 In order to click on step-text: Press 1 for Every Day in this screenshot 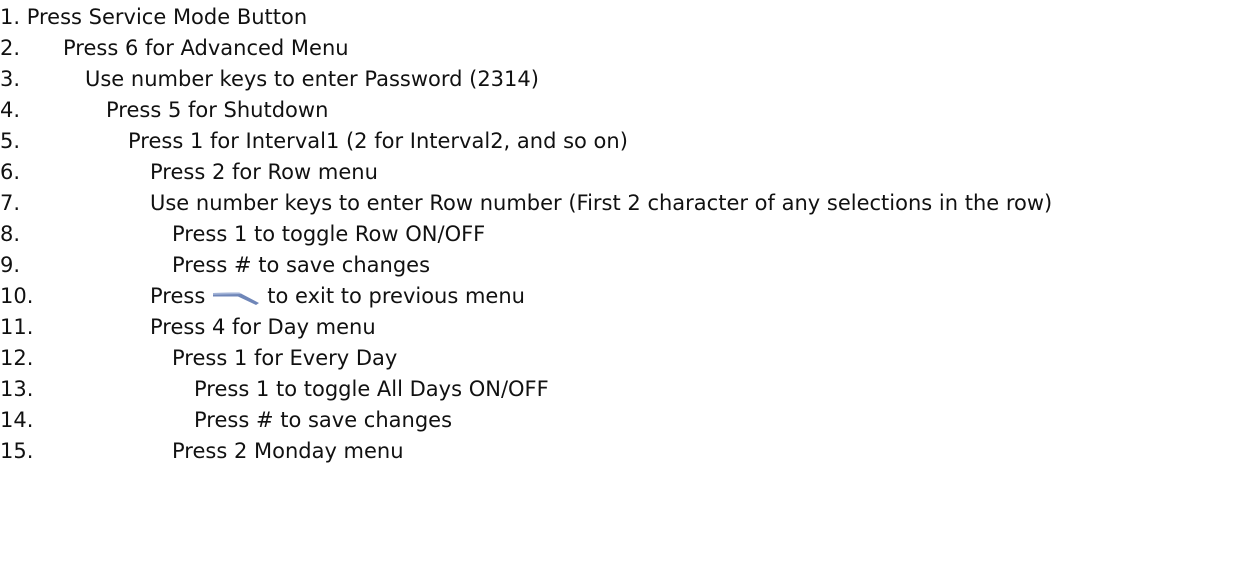, I will do `click(285, 358)`.